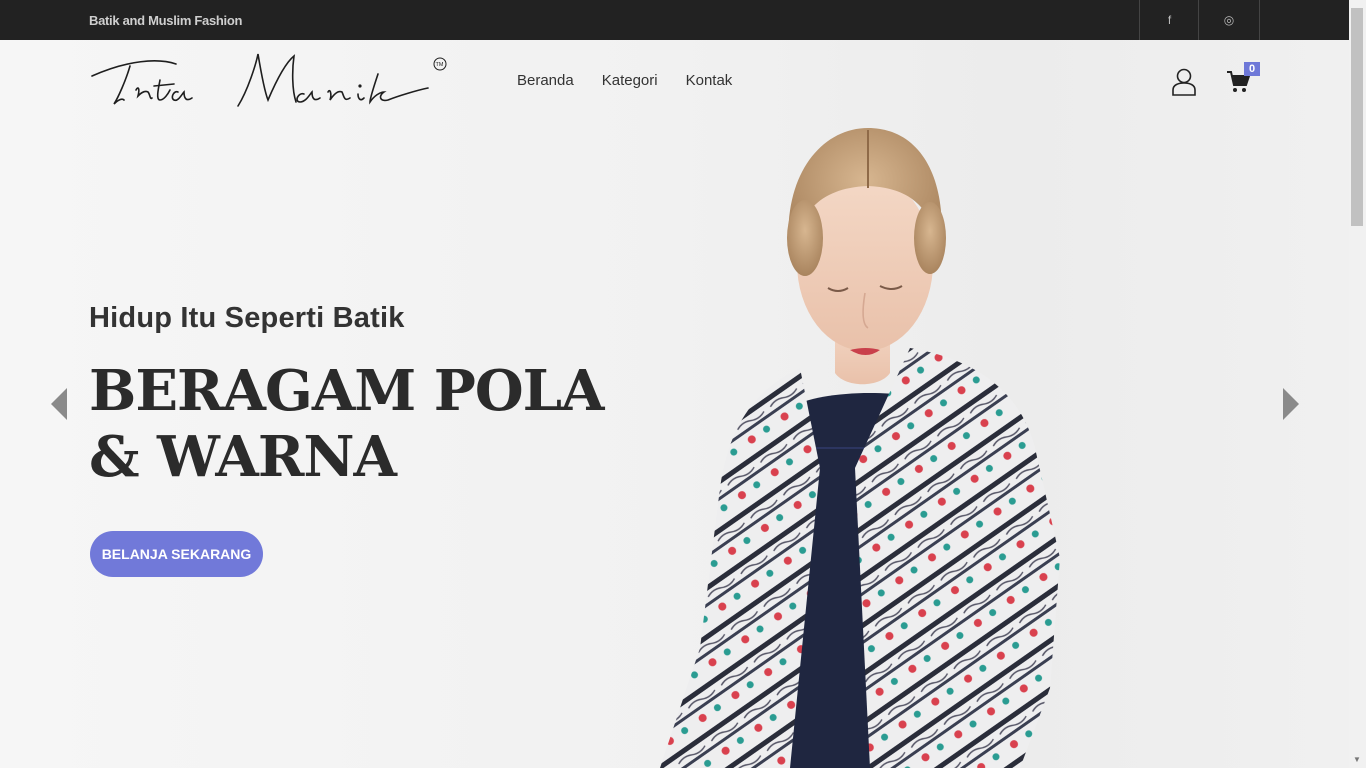 This screenshot has width=1366, height=768. I want to click on hero-subtitle: Hidup Itu Seperti Batik, so click(247, 318).